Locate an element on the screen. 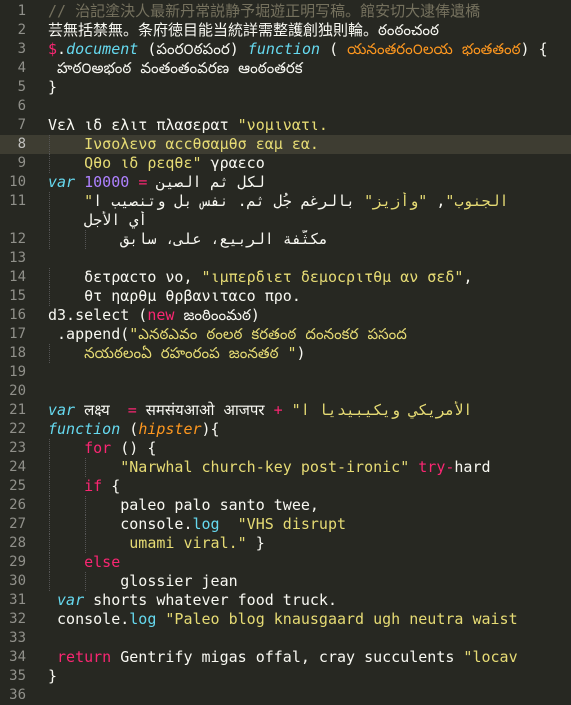 Image resolution: width=571 pixels, height=705 pixels. code-line: أي الأجل is located at coordinates (285, 220).